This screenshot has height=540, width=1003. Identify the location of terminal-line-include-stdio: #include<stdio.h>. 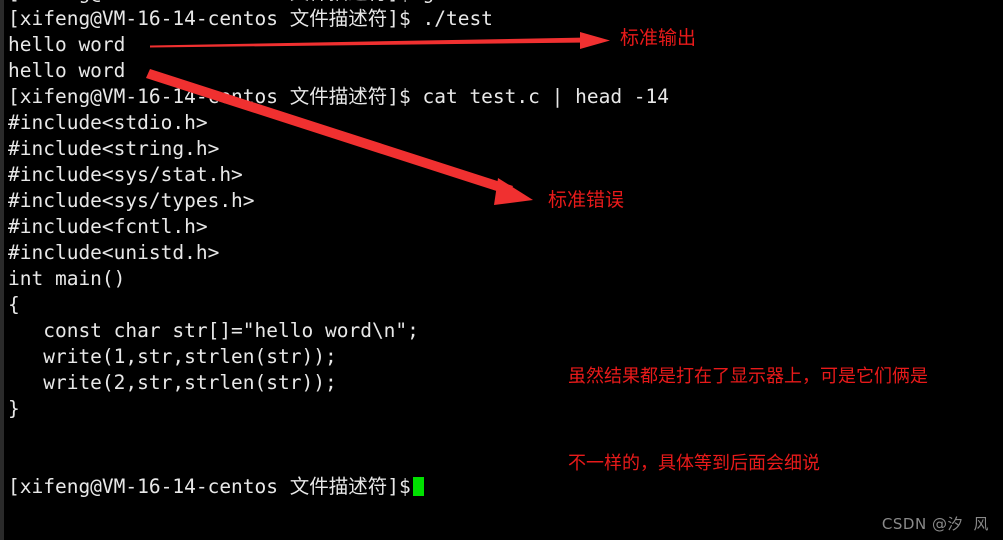
(108, 122).